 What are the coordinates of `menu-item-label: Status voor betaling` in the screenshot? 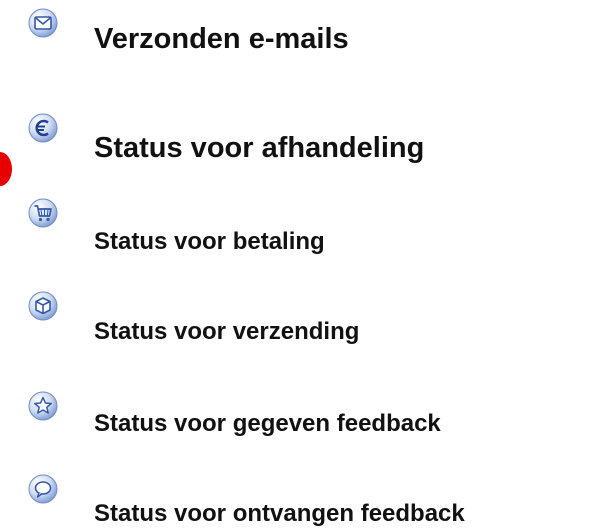 It's located at (209, 241).